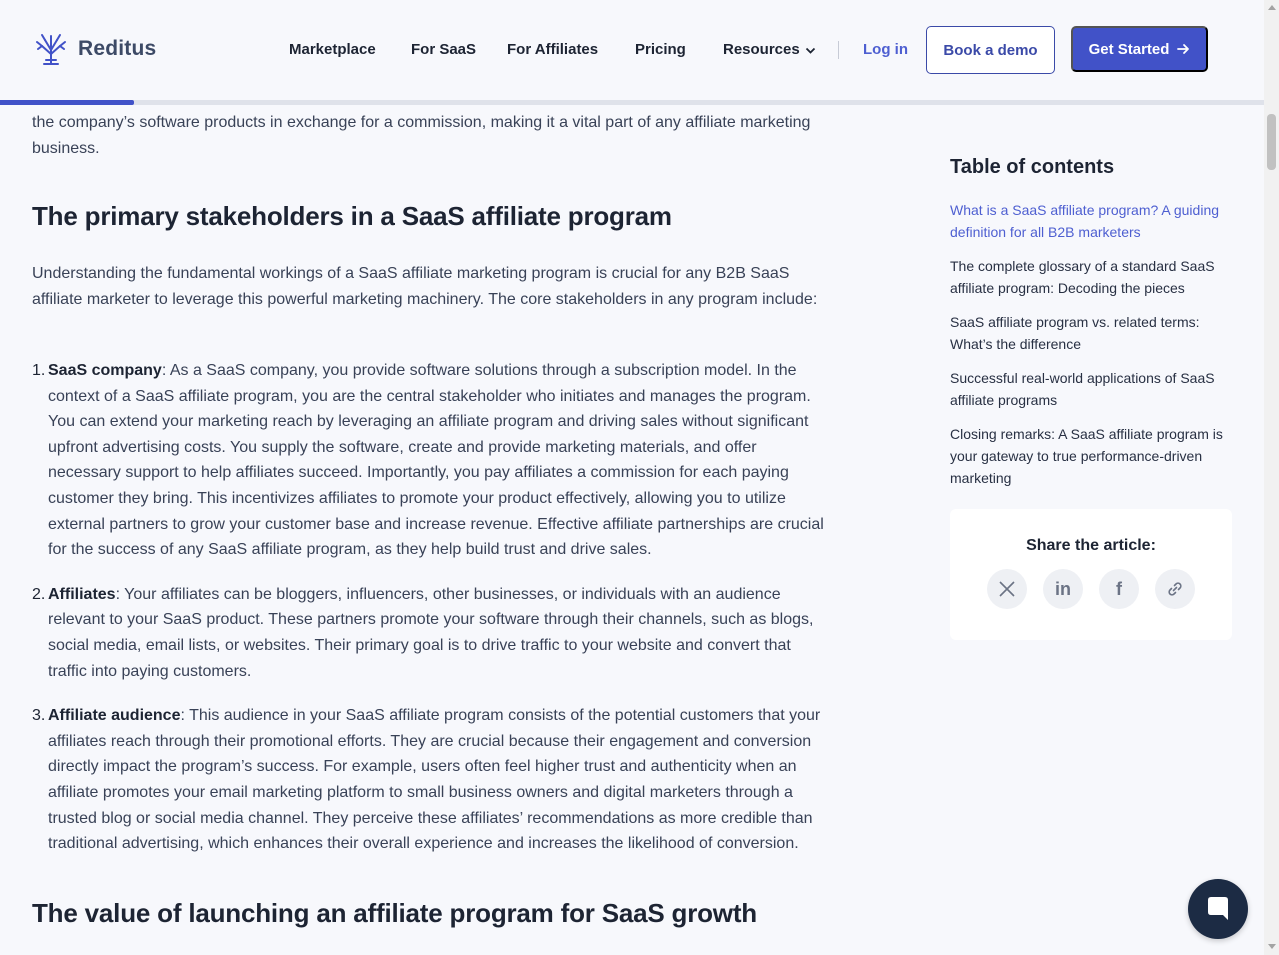 The width and height of the screenshot is (1279, 955). Describe the element at coordinates (885, 49) in the screenshot. I see `login-link: Log in` at that location.